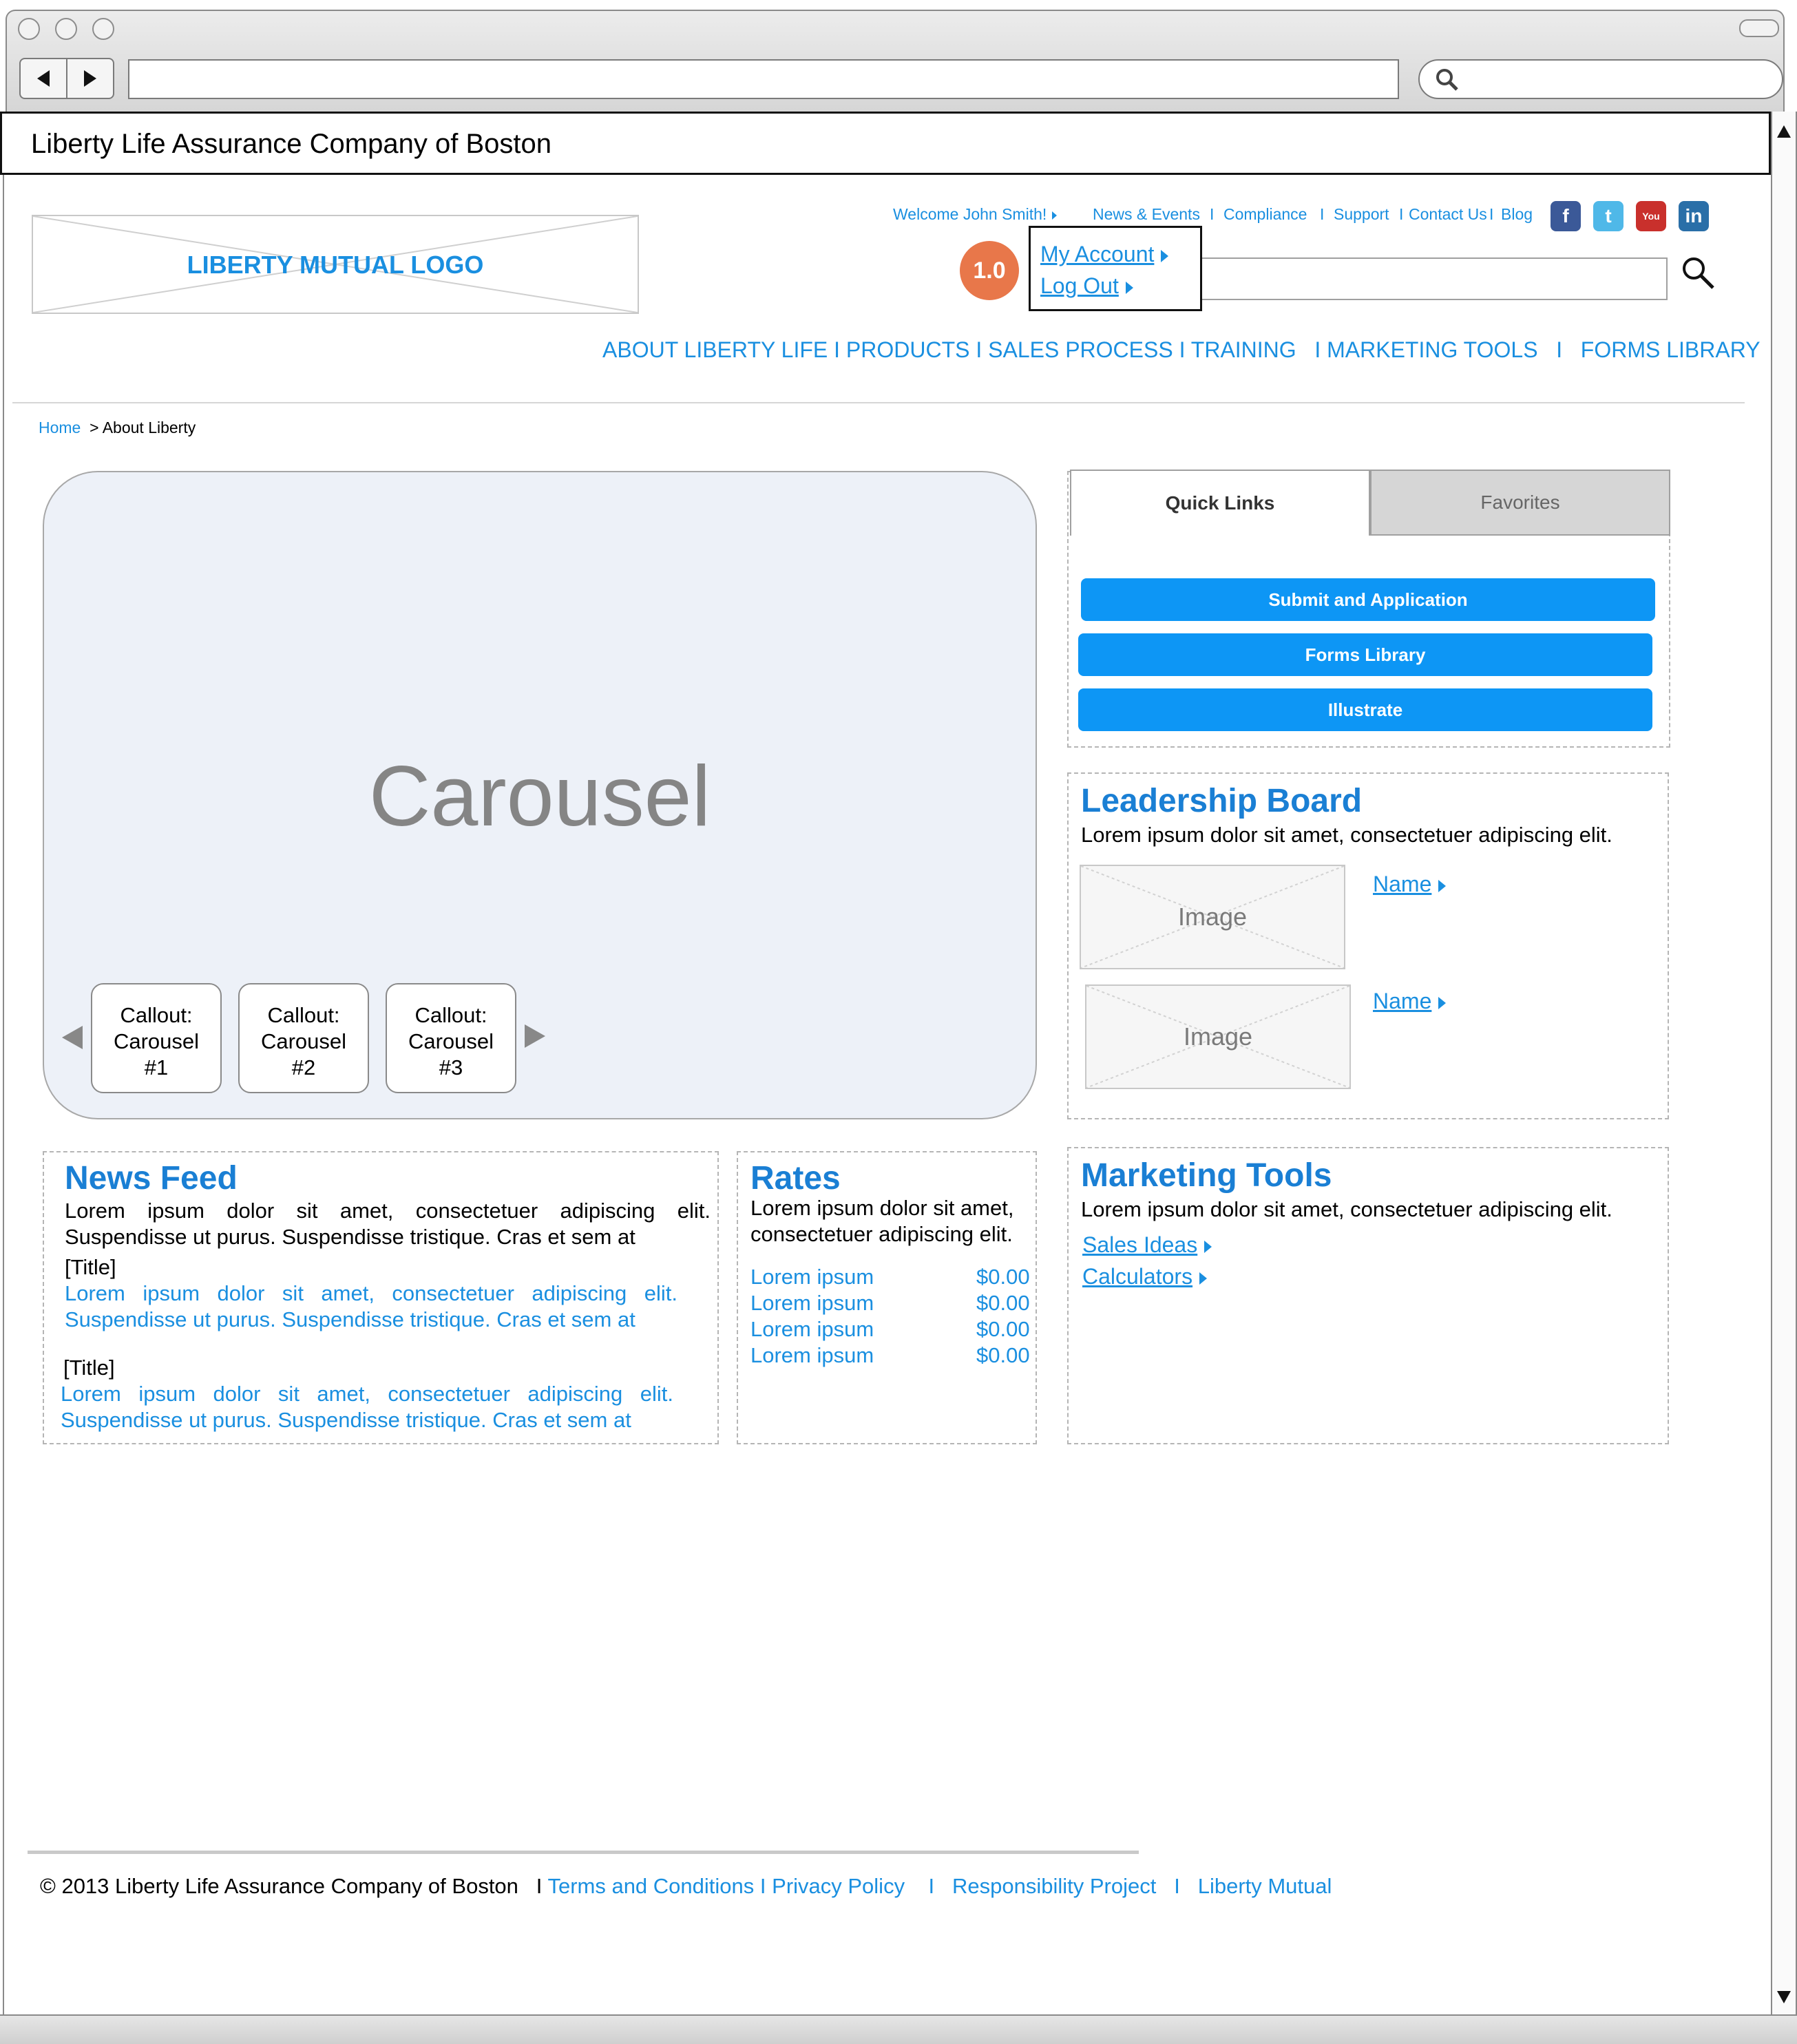  What do you see at coordinates (763, 79) in the screenshot?
I see `address-bar` at bounding box center [763, 79].